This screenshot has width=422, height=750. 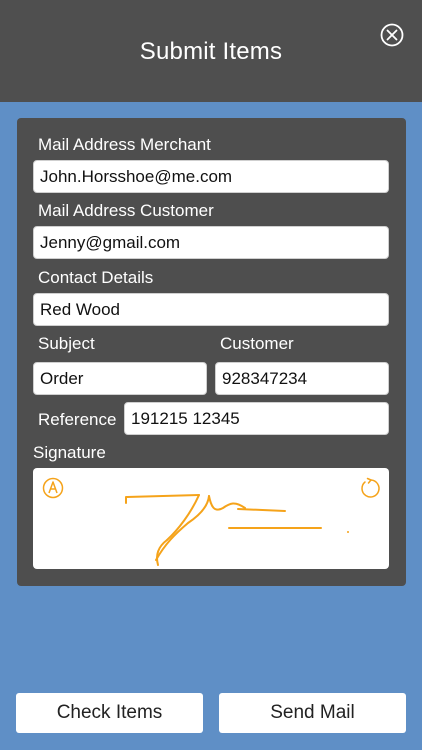 I want to click on signature-label: Signature, so click(x=69, y=452).